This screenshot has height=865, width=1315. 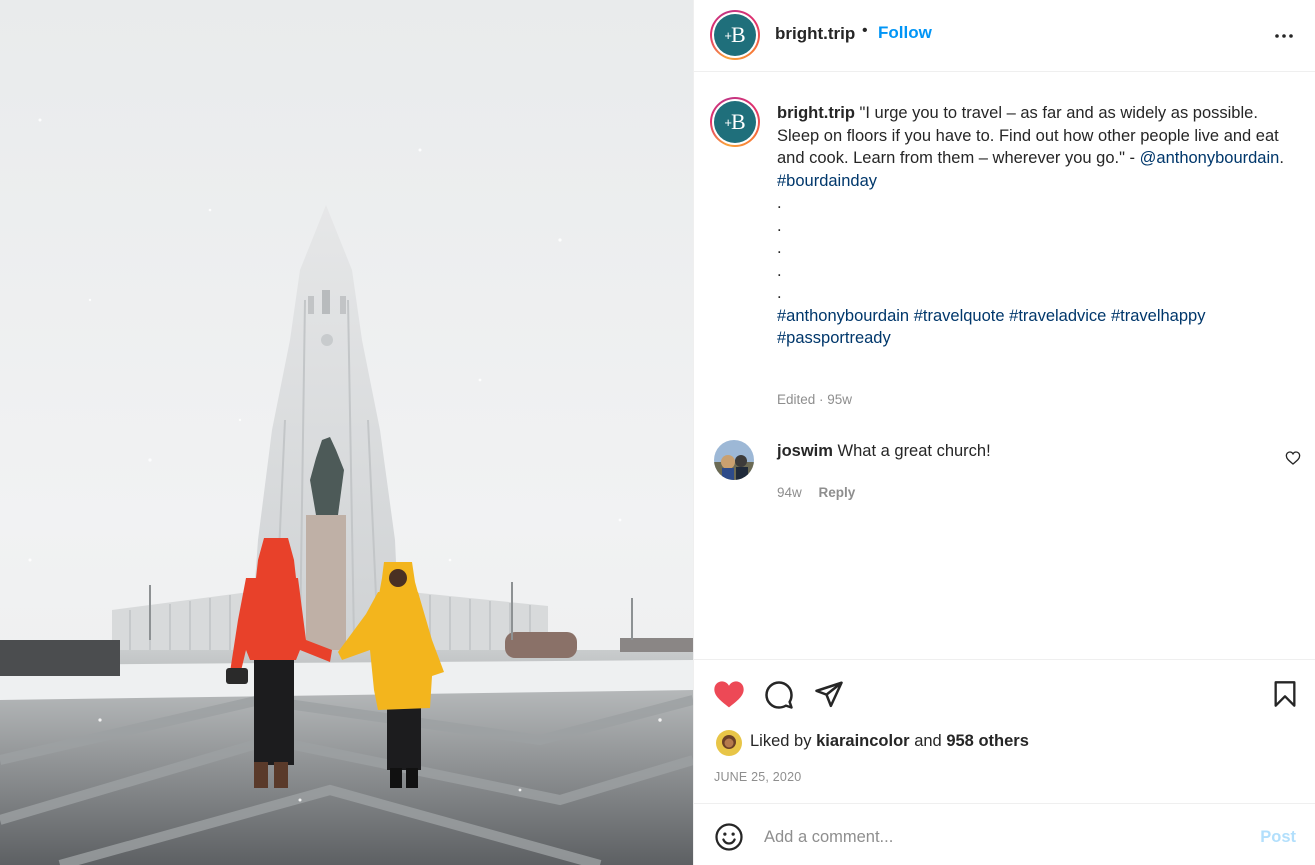 What do you see at coordinates (1281, 158) in the screenshot?
I see `caption-mention-trail: .` at bounding box center [1281, 158].